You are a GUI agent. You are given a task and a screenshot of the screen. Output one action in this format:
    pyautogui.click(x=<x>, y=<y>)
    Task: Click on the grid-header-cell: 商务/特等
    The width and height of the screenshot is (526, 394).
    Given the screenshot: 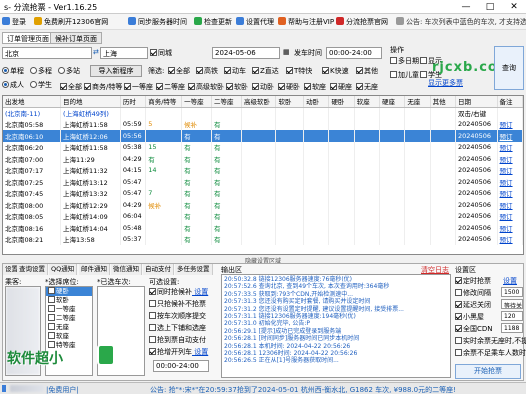 What is the action you would take?
    pyautogui.click(x=164, y=102)
    